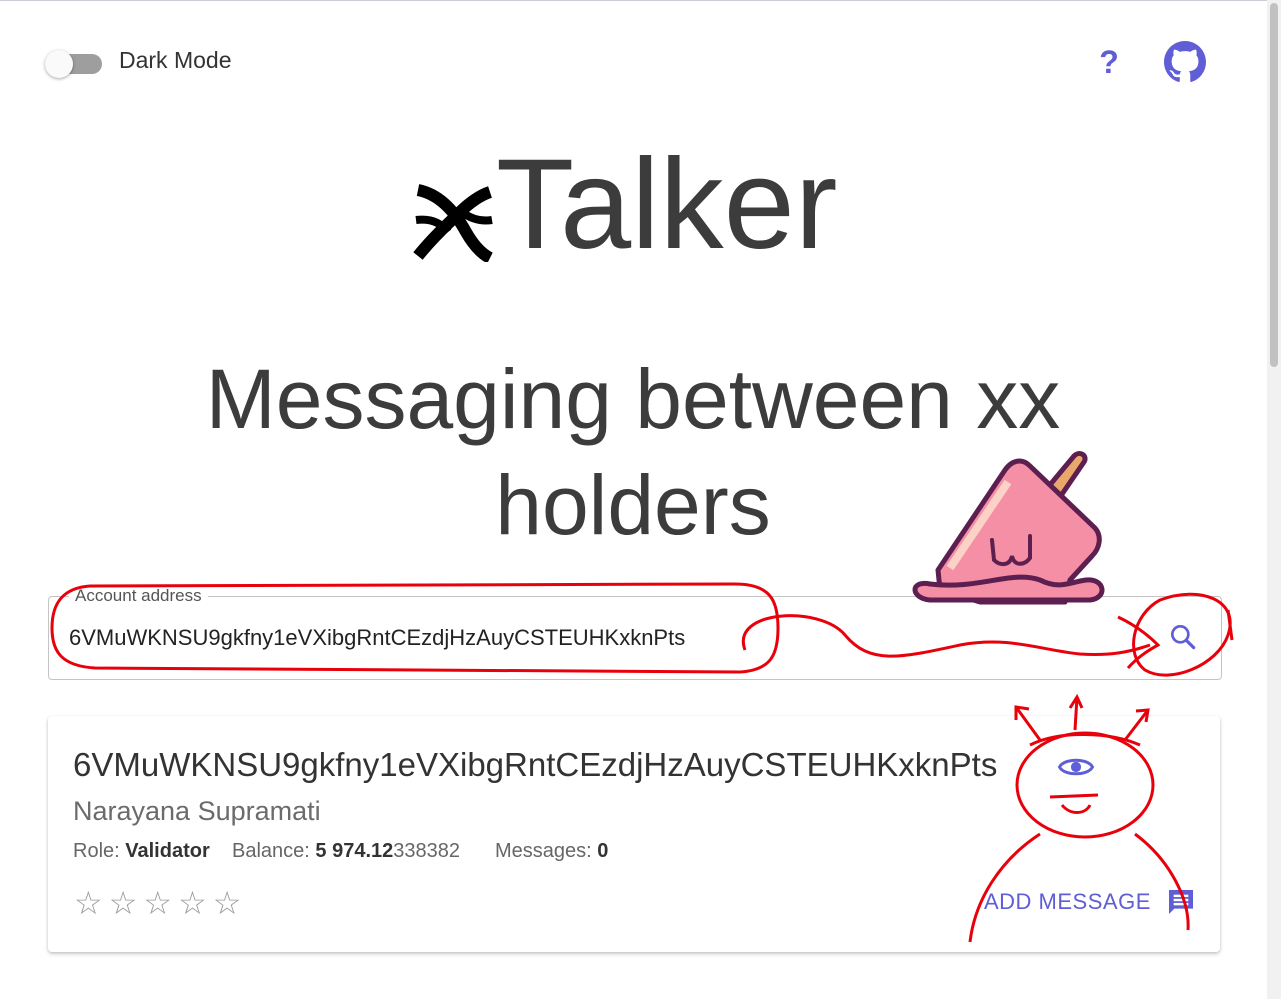 The width and height of the screenshot is (1281, 999). Describe the element at coordinates (633, 399) in the screenshot. I see `headline-line-1: Messaging between xx` at that location.